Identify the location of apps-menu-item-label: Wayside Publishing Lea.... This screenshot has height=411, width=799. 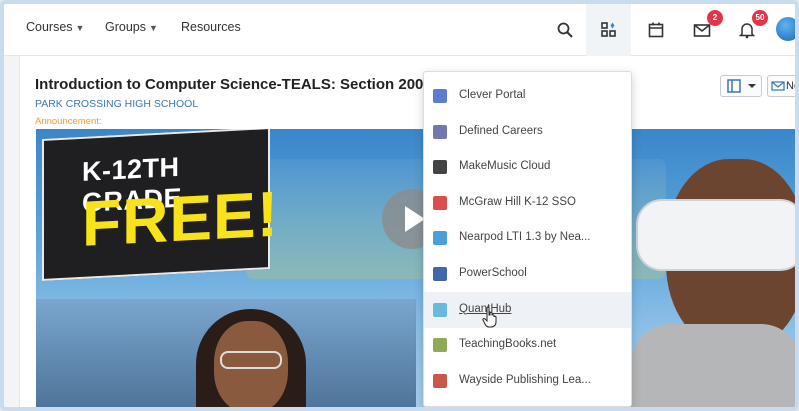
(525, 379).